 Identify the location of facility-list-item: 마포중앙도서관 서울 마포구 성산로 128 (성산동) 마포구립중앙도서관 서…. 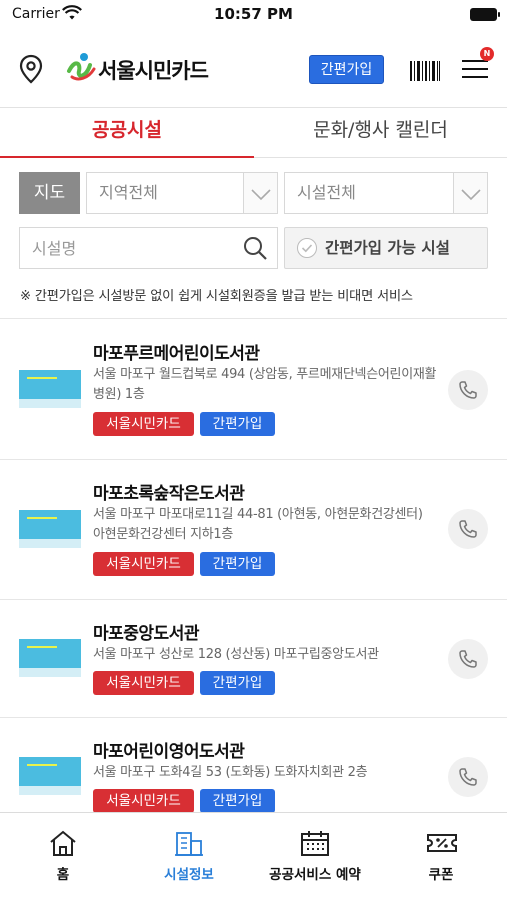
(253, 659).